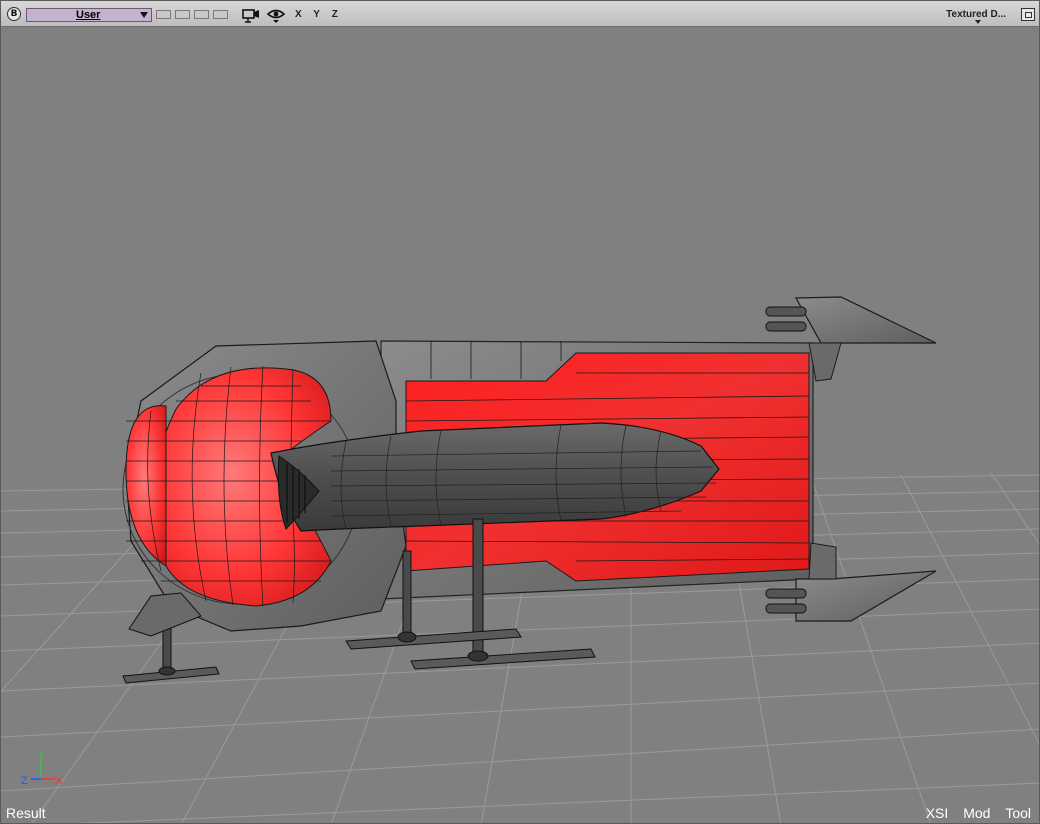  What do you see at coordinates (41, 755) in the screenshot?
I see `axis-y-label: Y` at bounding box center [41, 755].